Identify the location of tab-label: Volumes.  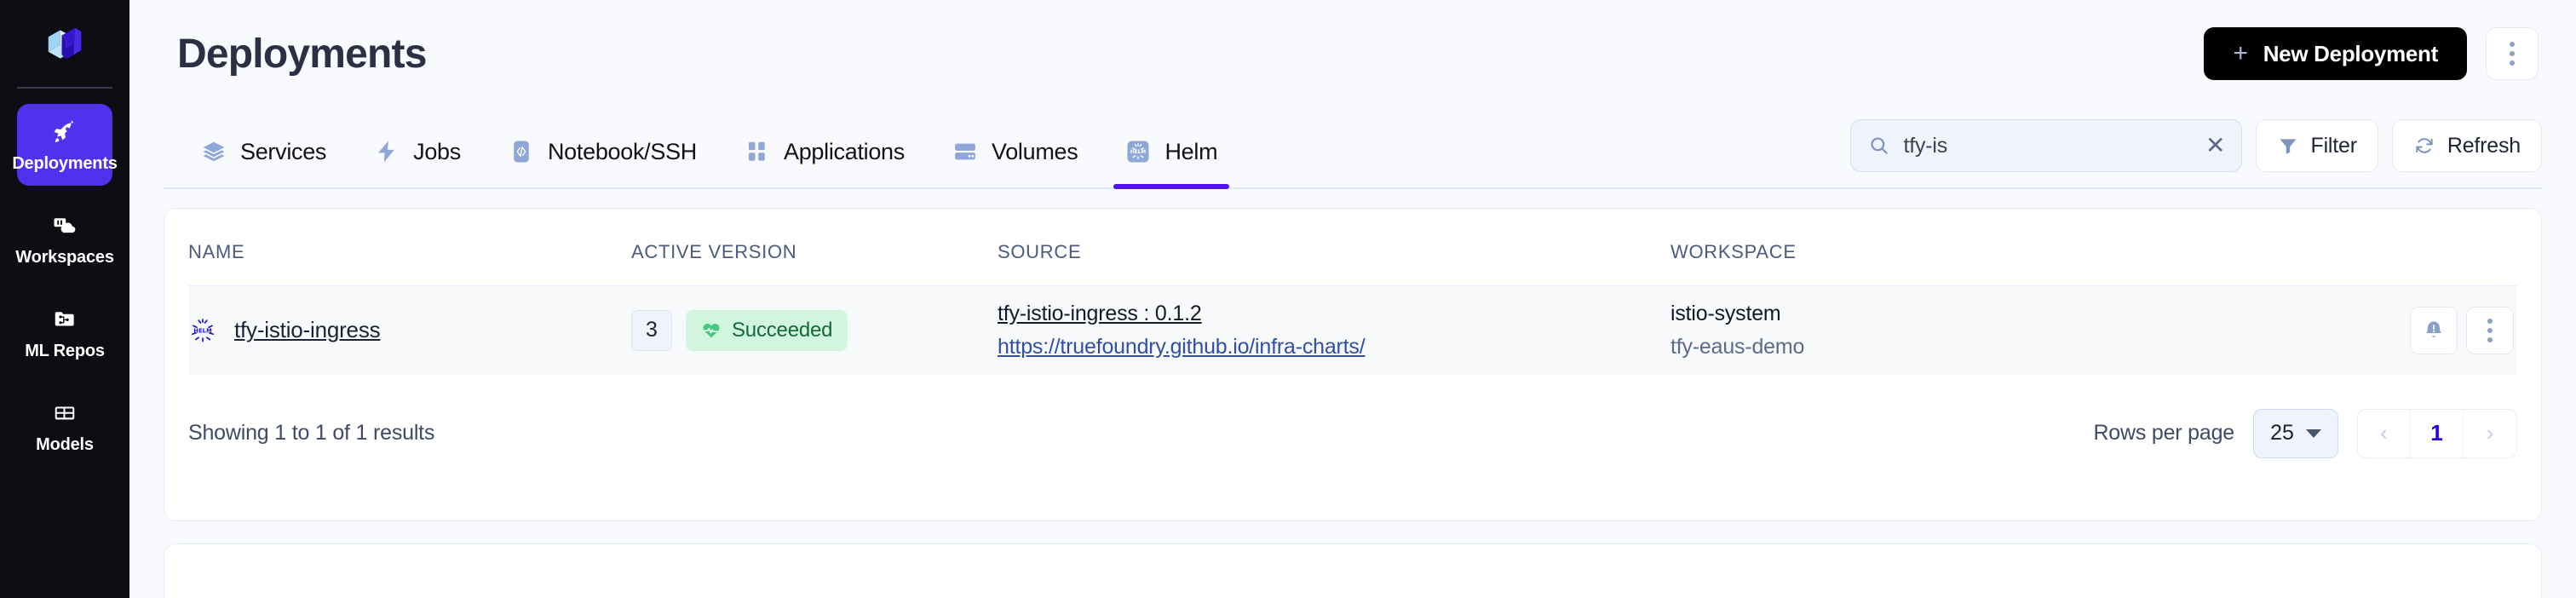
(1034, 151).